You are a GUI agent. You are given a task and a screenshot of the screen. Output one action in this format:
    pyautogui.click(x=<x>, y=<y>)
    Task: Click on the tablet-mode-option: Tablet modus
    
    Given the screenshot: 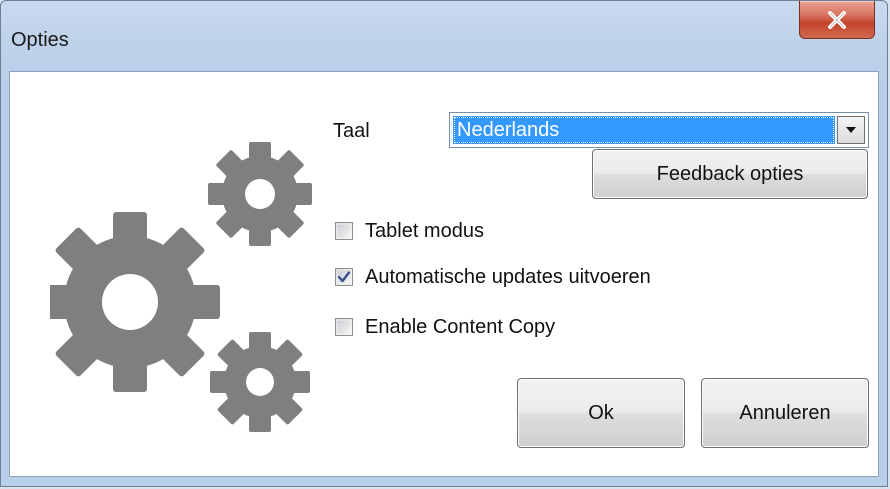 What is the action you would take?
    pyautogui.click(x=409, y=231)
    